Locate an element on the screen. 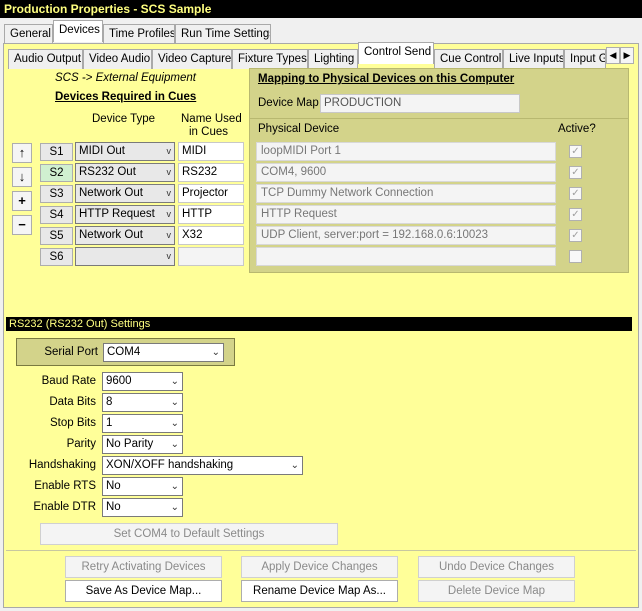  device-type-select-s3: Network Out v is located at coordinates (125, 193).